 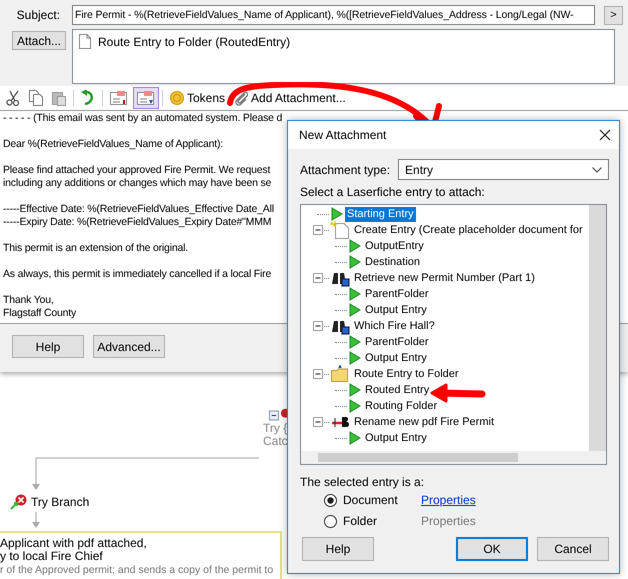 What do you see at coordinates (275, 441) in the screenshot?
I see `block-label: Catc` at bounding box center [275, 441].